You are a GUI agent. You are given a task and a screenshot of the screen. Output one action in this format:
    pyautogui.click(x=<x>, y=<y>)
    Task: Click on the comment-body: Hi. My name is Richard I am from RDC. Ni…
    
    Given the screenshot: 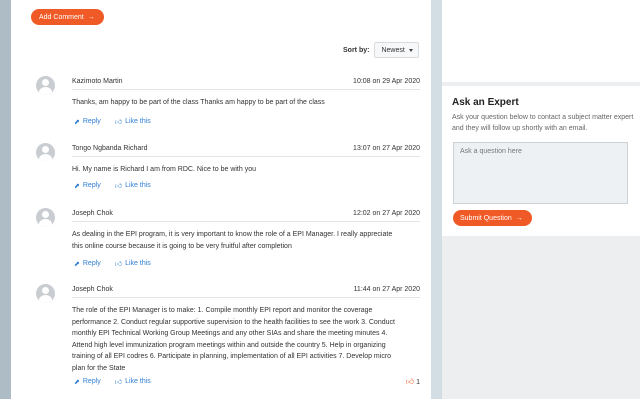 What is the action you would take?
    pyautogui.click(x=246, y=170)
    